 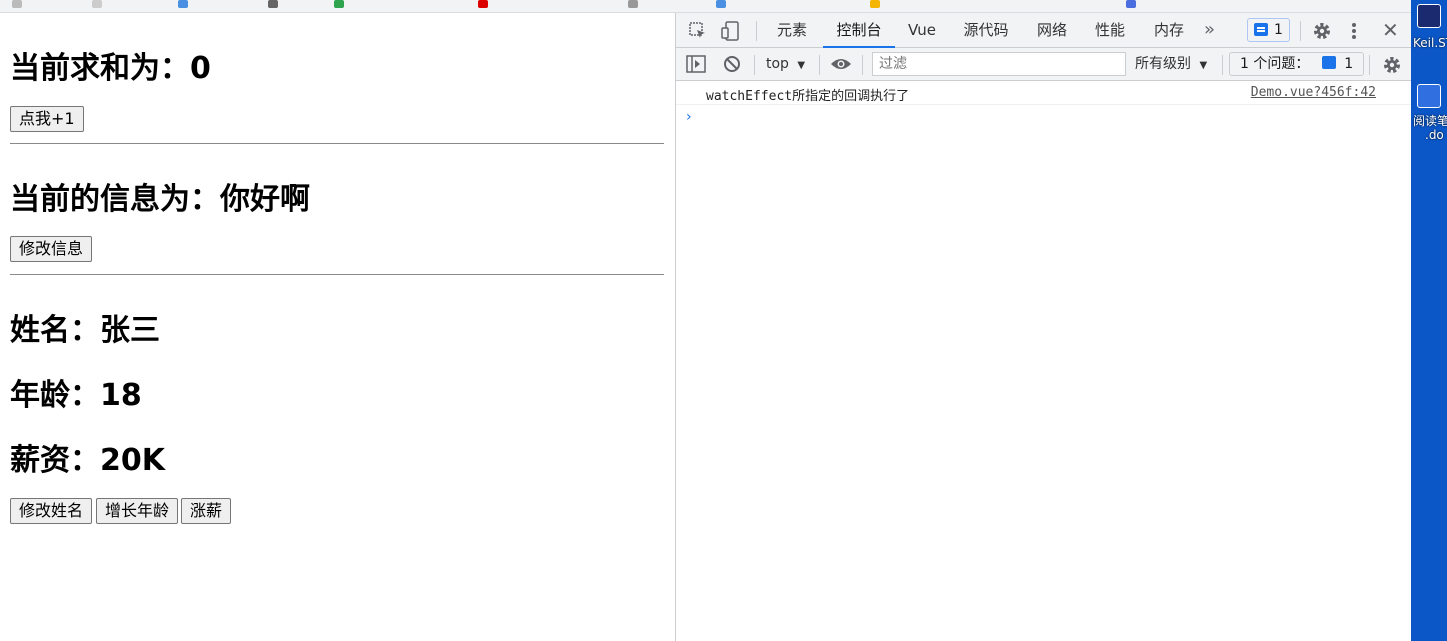 What do you see at coordinates (1392, 67) in the screenshot?
I see `console-settings-gear-icon` at bounding box center [1392, 67].